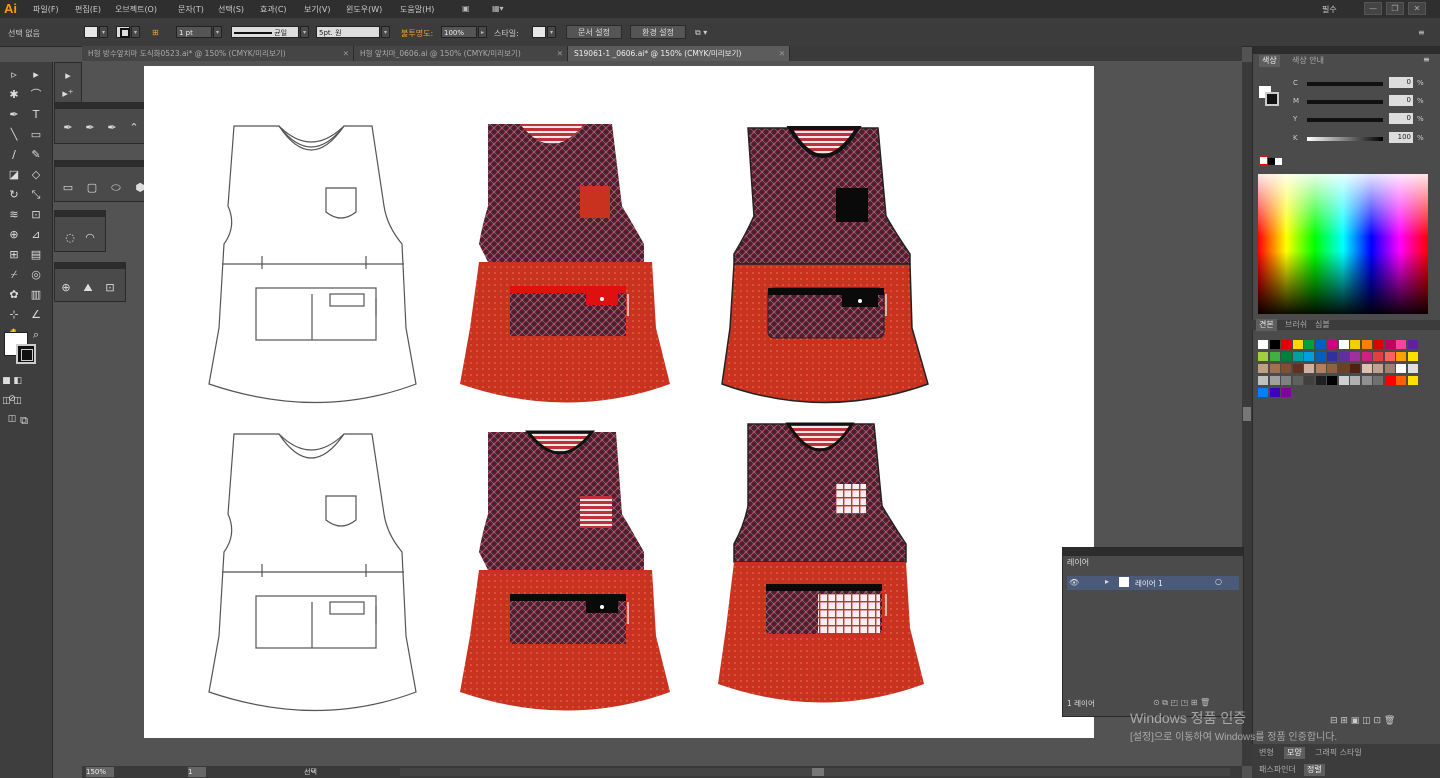 The image size is (1440, 778). I want to click on opacity-field: 100%, so click(459, 32).